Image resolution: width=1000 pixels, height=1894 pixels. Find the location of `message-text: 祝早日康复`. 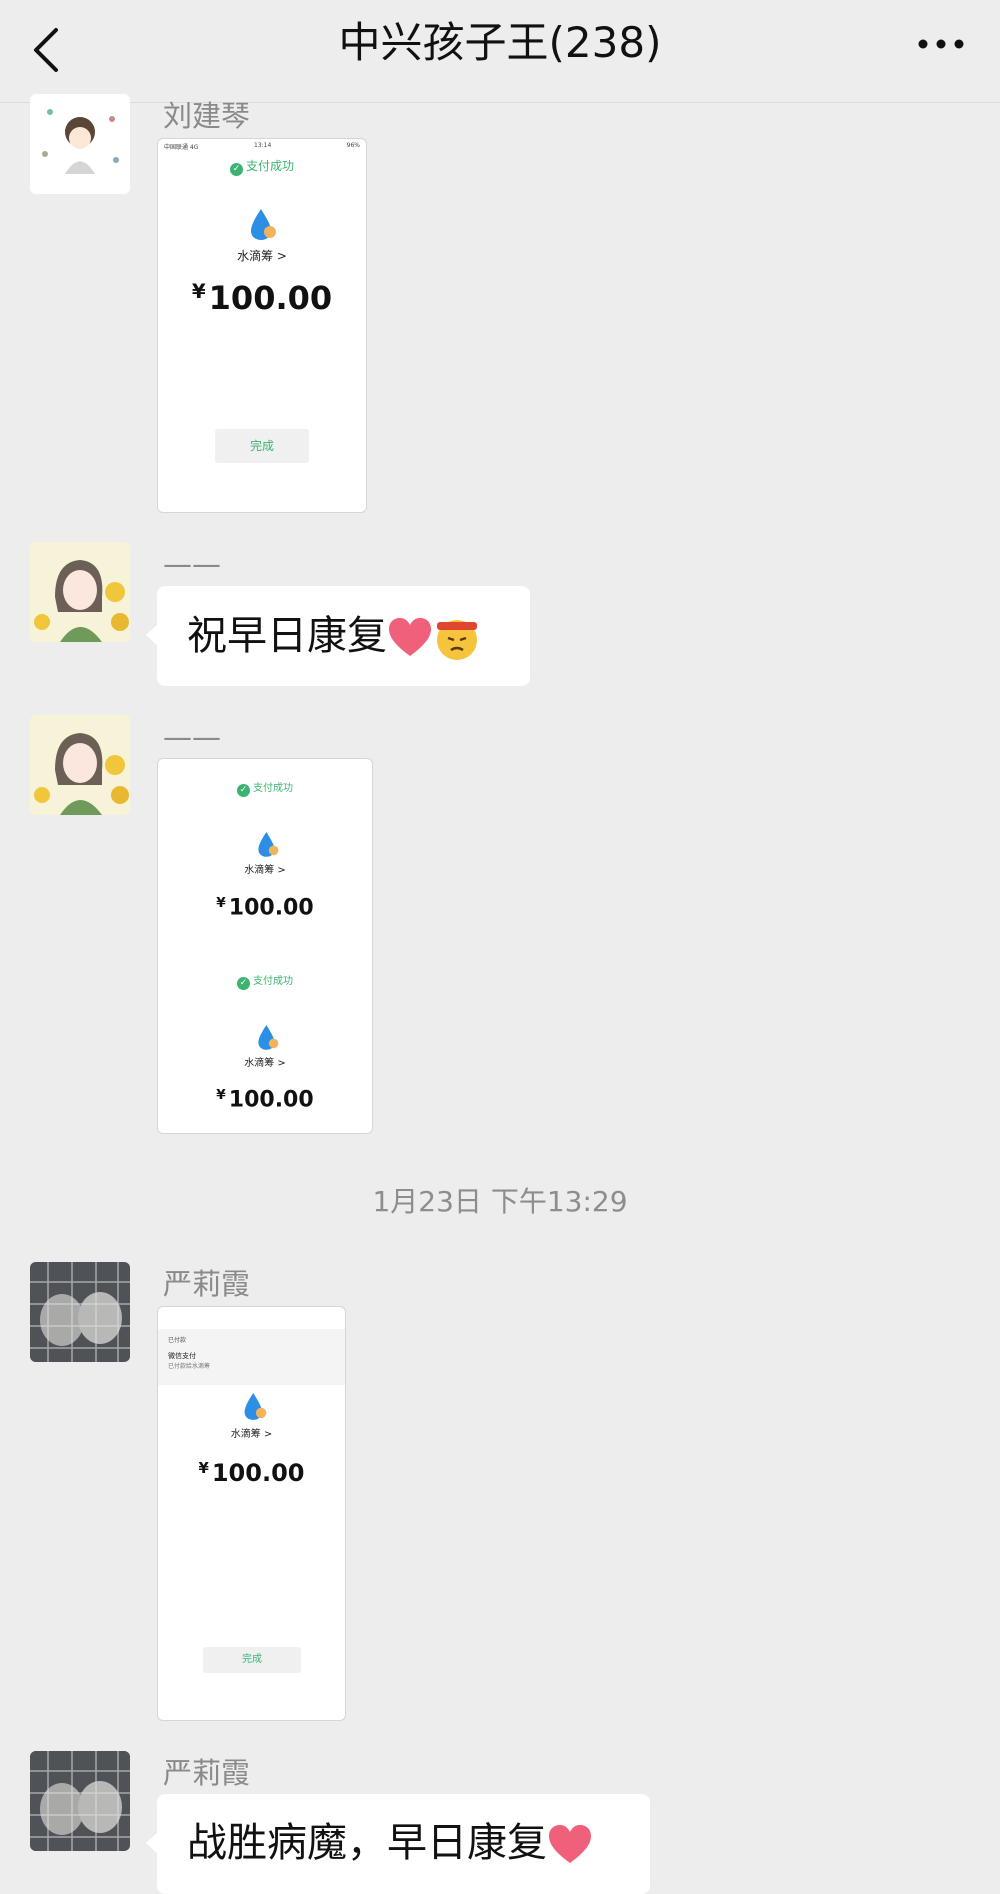

message-text: 祝早日康复 is located at coordinates (287, 636).